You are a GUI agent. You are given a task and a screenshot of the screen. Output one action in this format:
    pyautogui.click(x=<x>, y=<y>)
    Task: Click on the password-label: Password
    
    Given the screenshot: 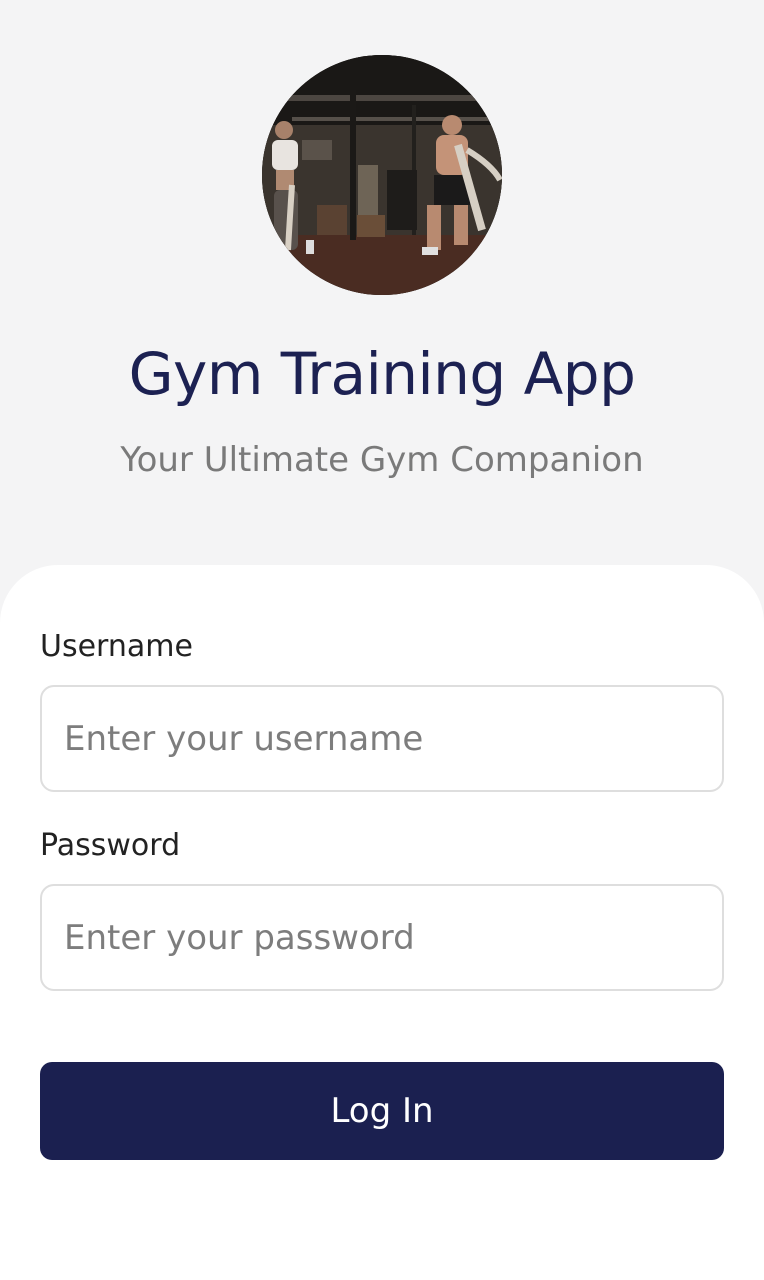 What is the action you would take?
    pyautogui.click(x=110, y=845)
    